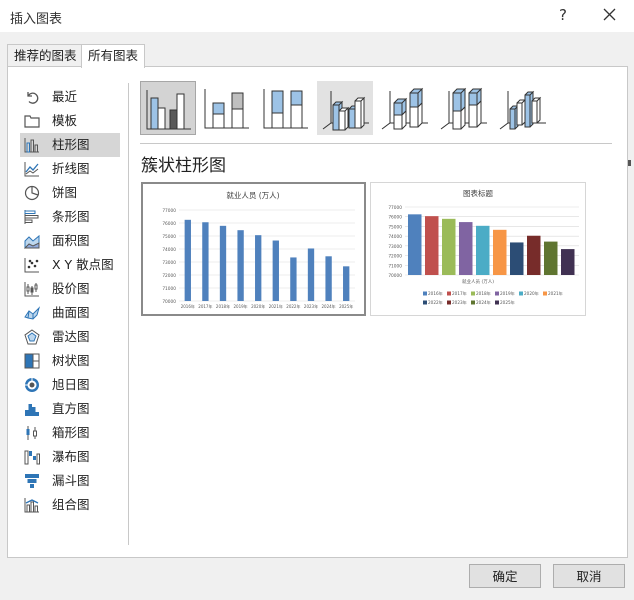 Image resolution: width=634 pixels, height=600 pixels. Describe the element at coordinates (70, 505) in the screenshot. I see `sidebar-item-combo: 组合图` at that location.